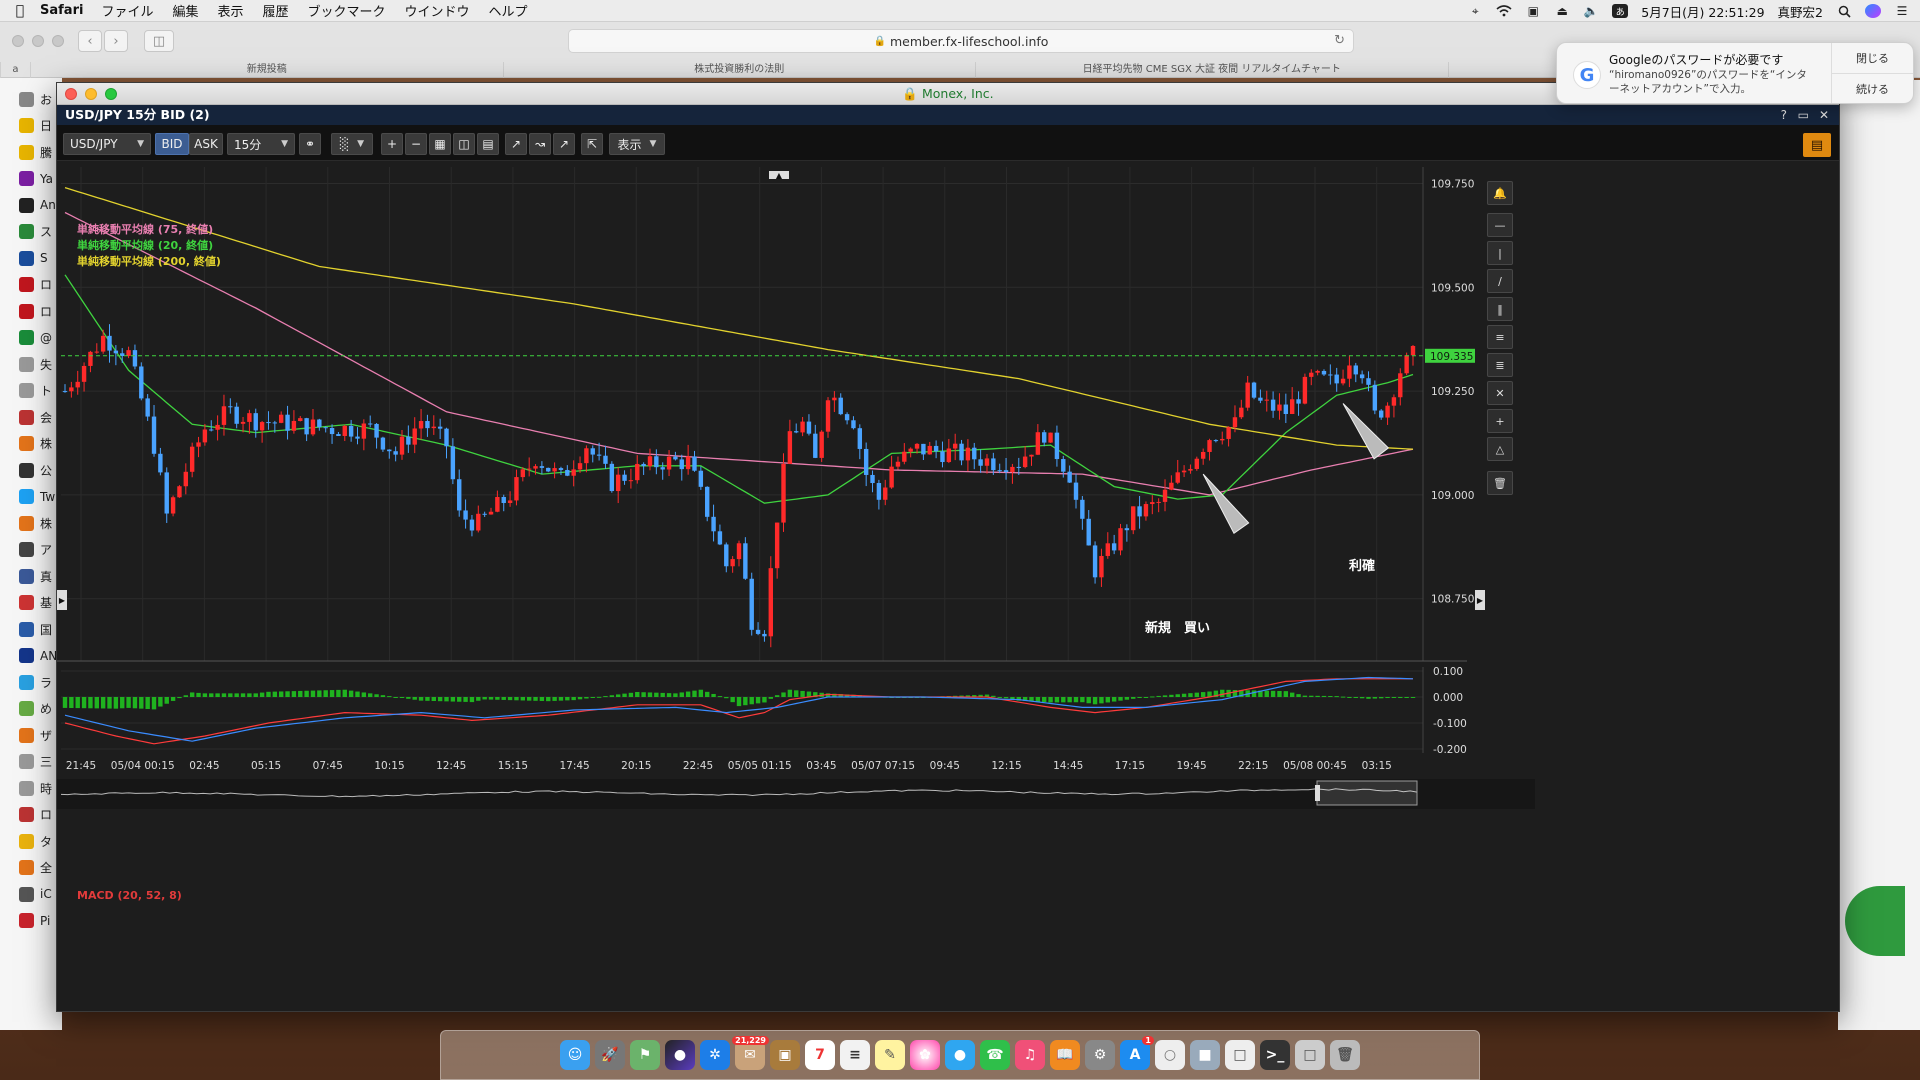 The height and width of the screenshot is (1080, 1920). I want to click on indicator-icon: ↝, so click(540, 144).